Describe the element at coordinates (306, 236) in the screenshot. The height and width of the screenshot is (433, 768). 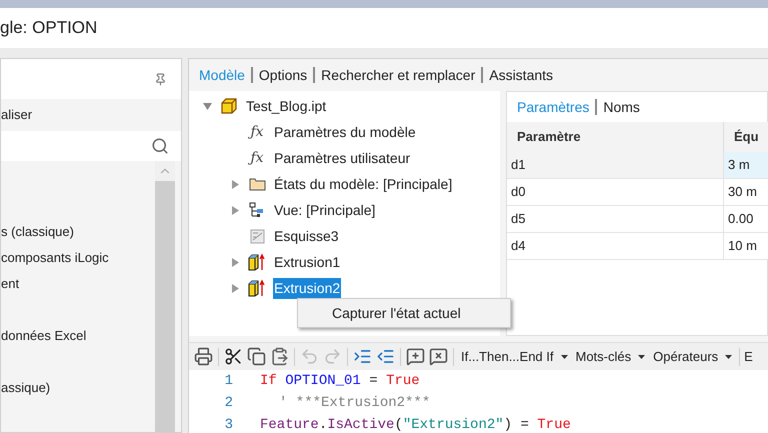
I see `tree-item: Esquisse3` at that location.